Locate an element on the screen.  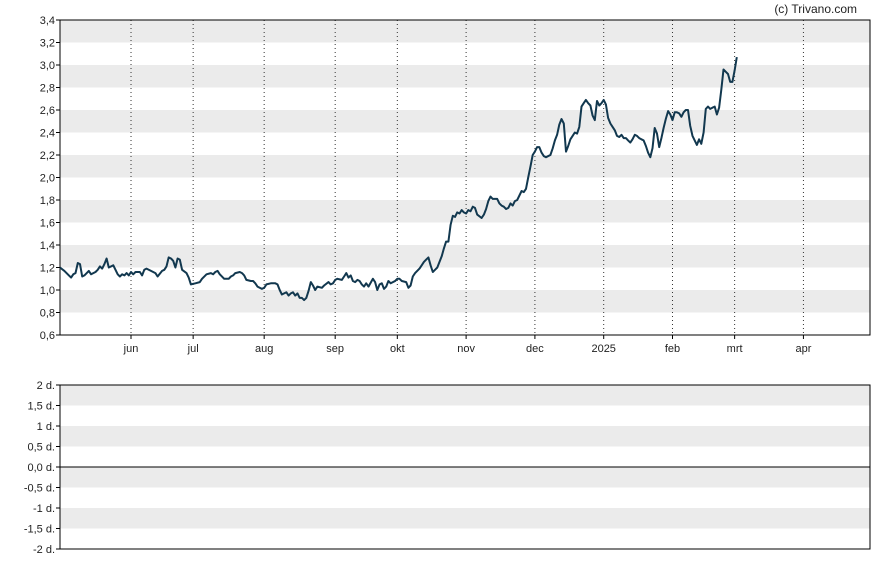
x-tick-label: 2025 is located at coordinates (603, 349).